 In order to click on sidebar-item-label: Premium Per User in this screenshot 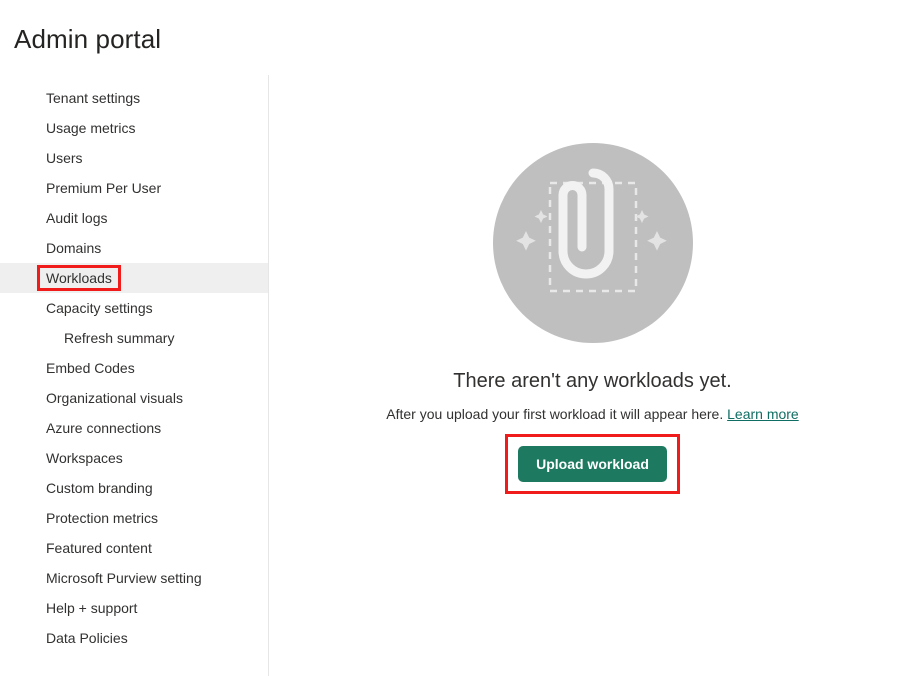, I will do `click(104, 188)`.